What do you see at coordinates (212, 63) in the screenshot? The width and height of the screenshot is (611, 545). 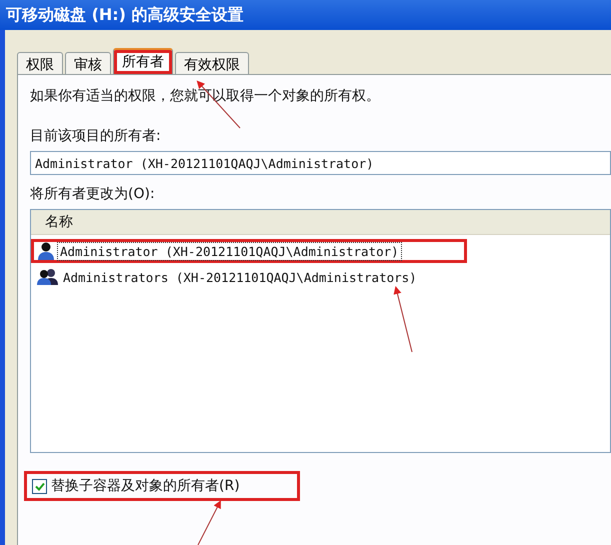 I see `tab: 有效权限` at bounding box center [212, 63].